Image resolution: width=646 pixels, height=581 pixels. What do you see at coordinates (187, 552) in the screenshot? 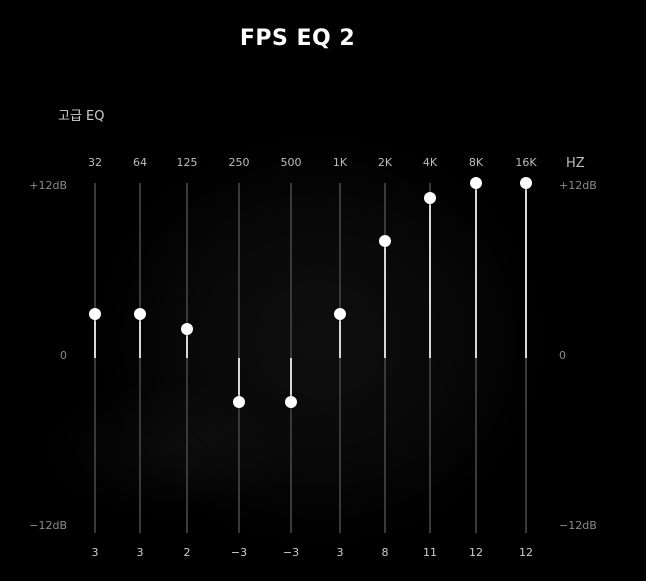
I see `band-gain-value: 2` at bounding box center [187, 552].